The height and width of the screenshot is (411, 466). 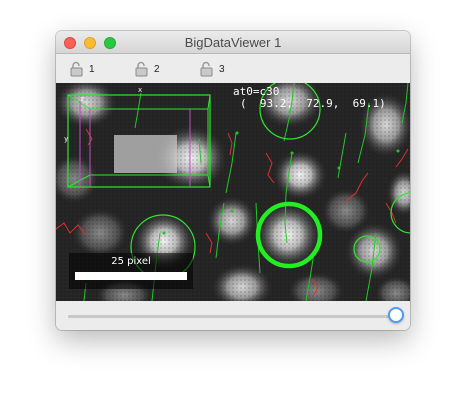 What do you see at coordinates (140, 90) in the screenshot?
I see `axis-label-x: x` at bounding box center [140, 90].